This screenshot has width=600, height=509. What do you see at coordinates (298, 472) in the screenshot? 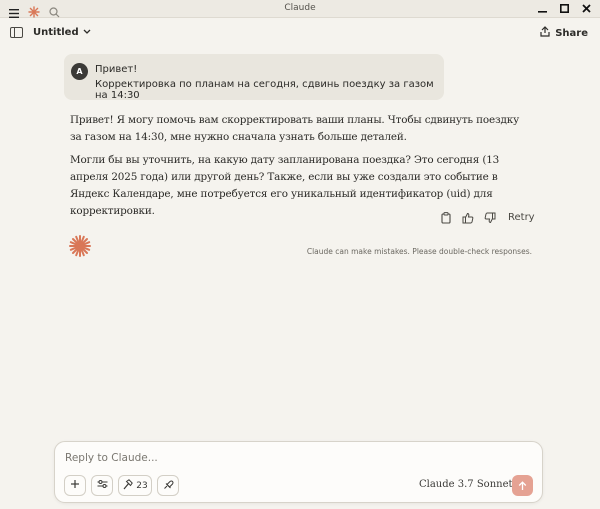
I see `composer: 23 Claude 3.7 Sonnet` at bounding box center [298, 472].